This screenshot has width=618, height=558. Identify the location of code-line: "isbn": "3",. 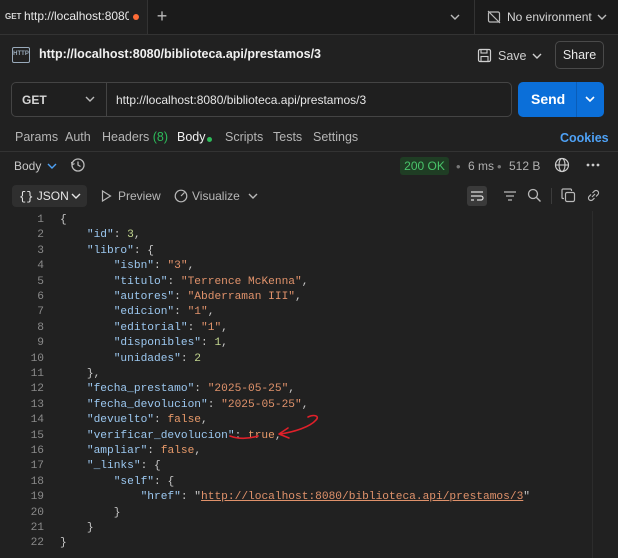
(154, 266).